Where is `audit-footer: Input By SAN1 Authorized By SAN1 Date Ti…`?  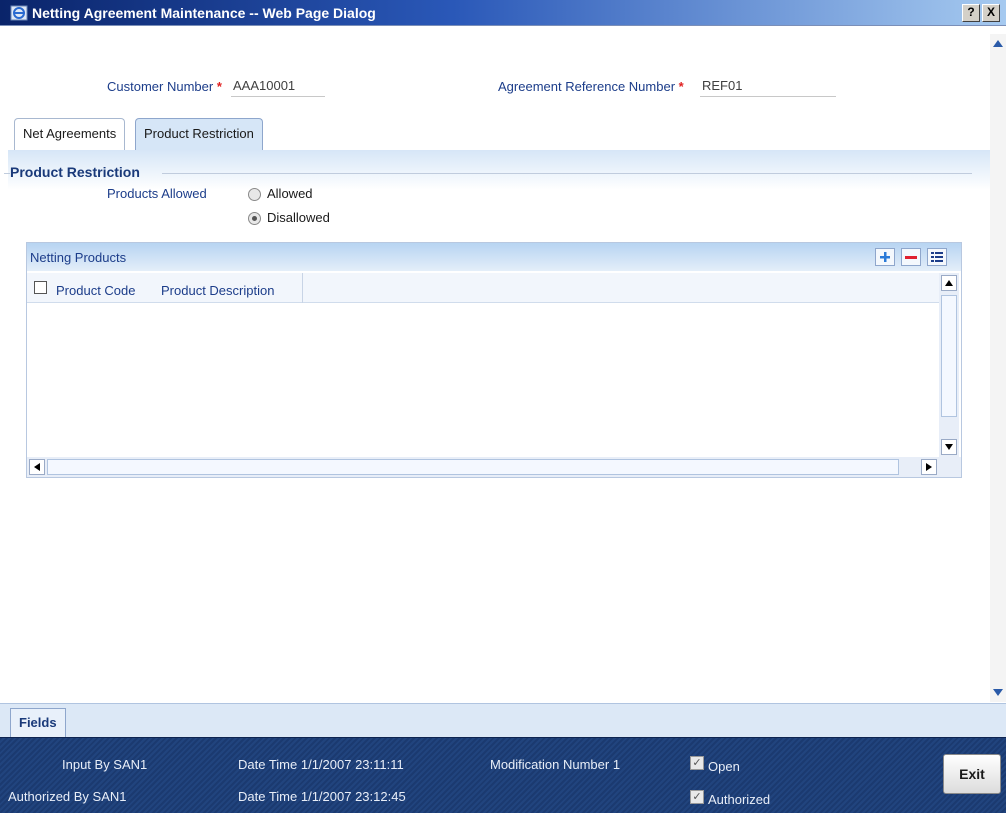
audit-footer: Input By SAN1 Authorized By SAN1 Date Ti… is located at coordinates (503, 776).